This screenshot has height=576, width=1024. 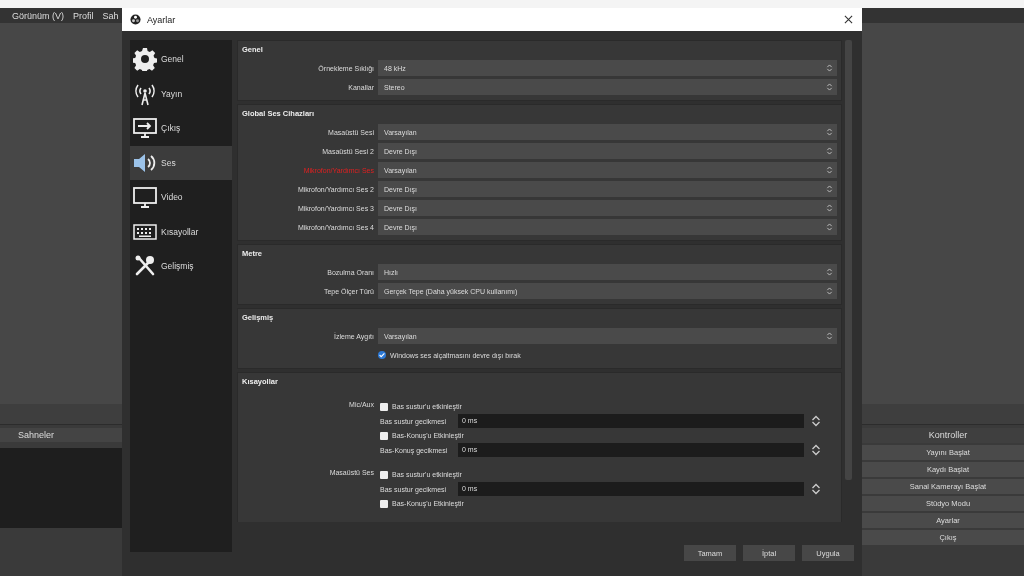 What do you see at coordinates (38, 15) in the screenshot?
I see `menu-item: Görünüm (V)` at bounding box center [38, 15].